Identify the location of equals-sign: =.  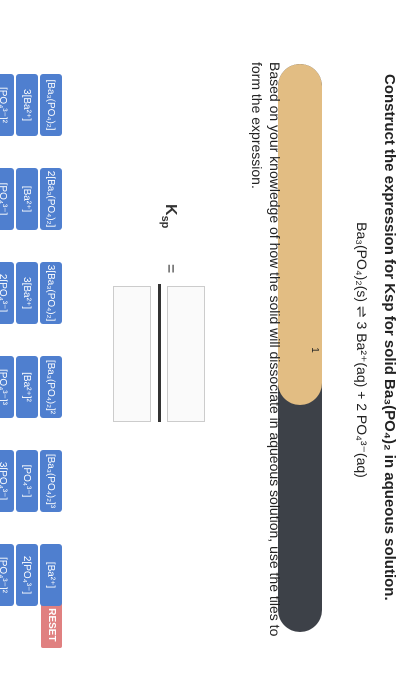
(170, 269).